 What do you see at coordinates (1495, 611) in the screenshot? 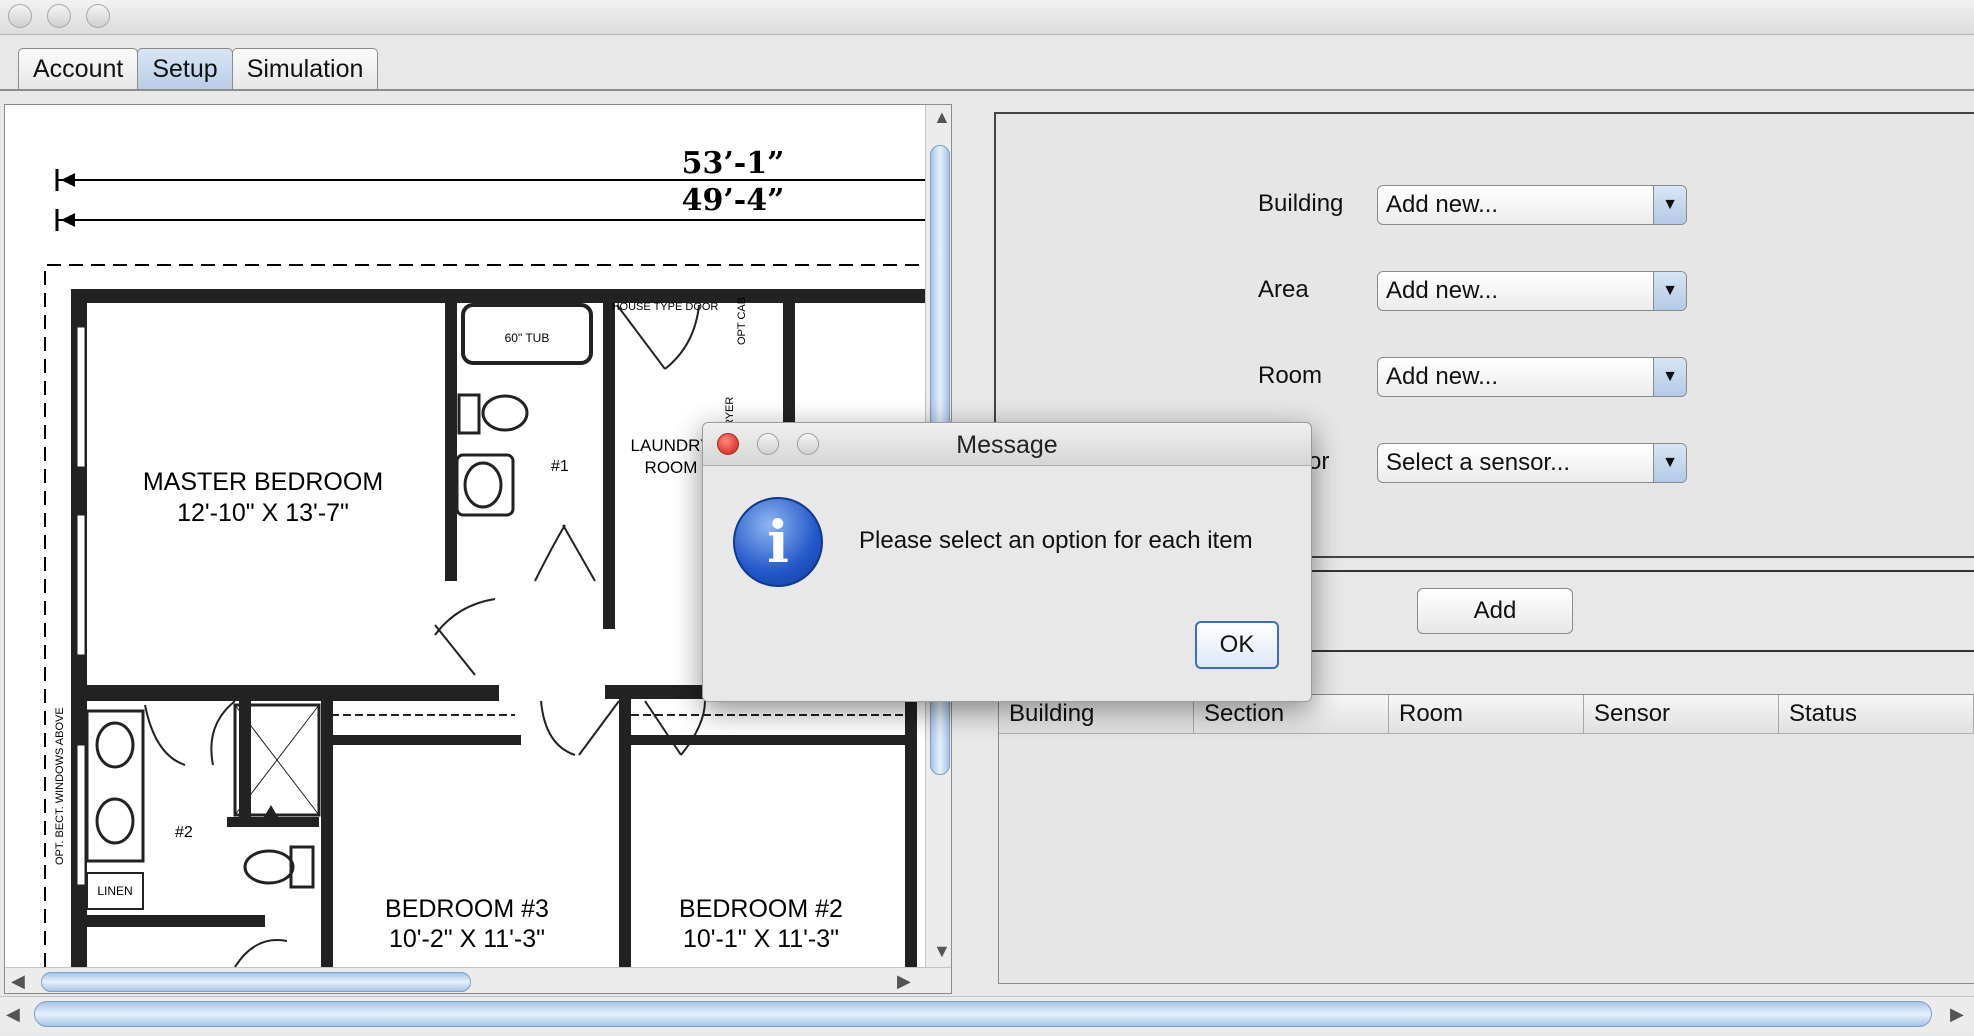
I see `add-button: Add` at bounding box center [1495, 611].